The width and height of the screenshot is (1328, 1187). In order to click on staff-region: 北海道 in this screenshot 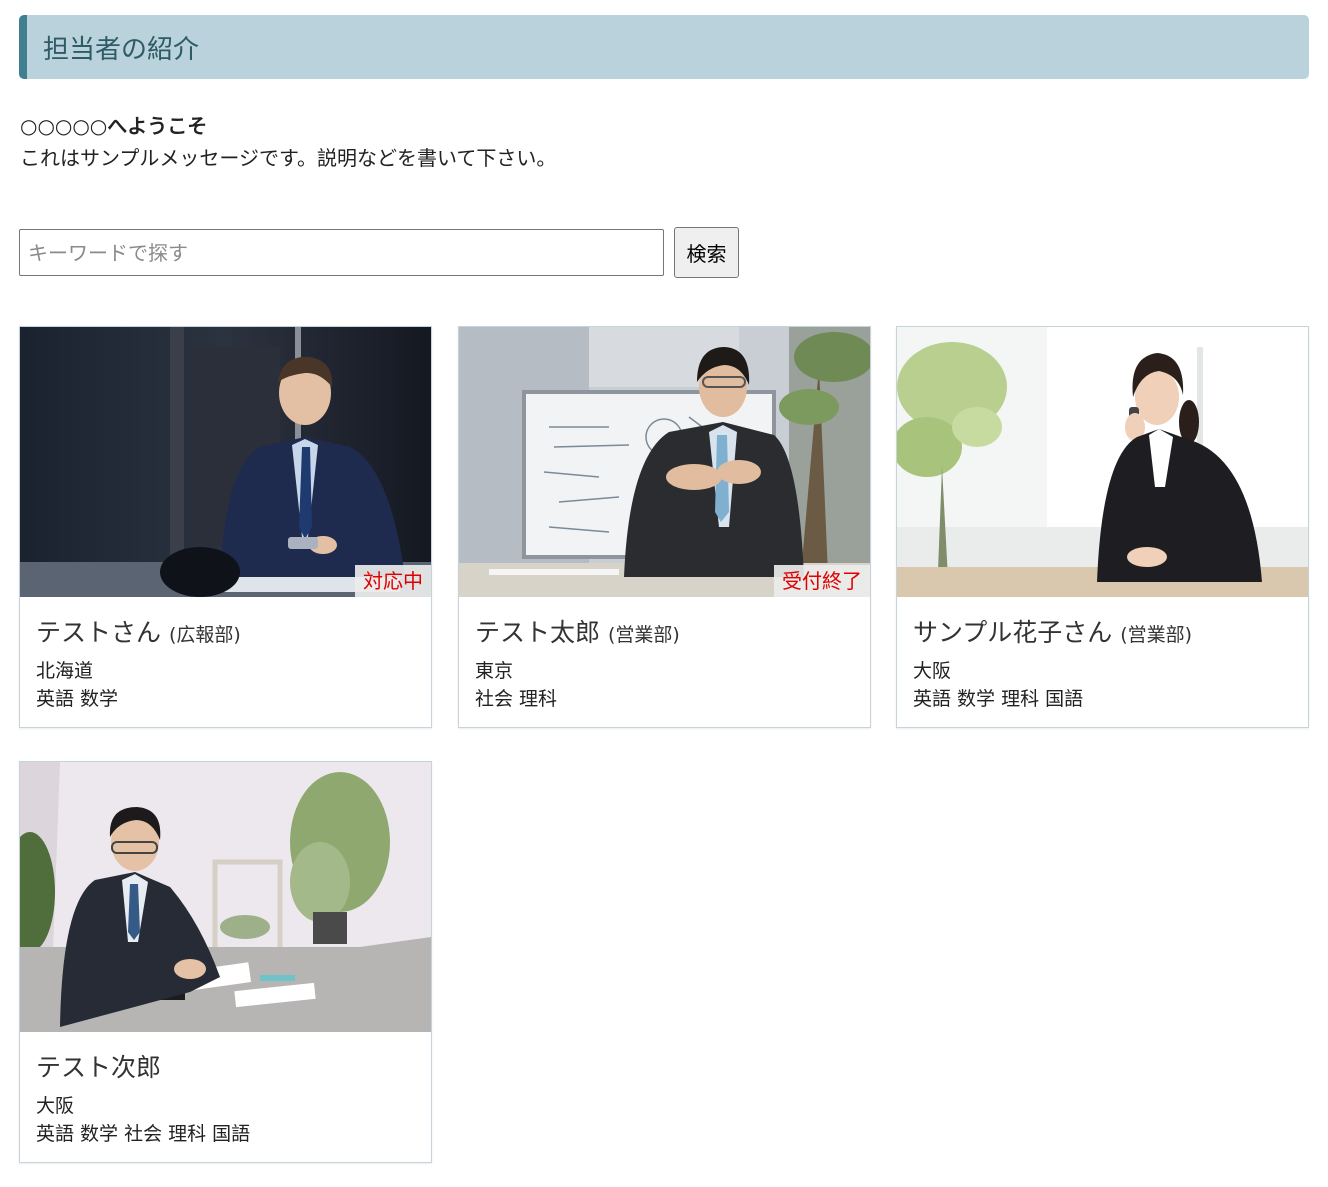, I will do `click(65, 671)`.